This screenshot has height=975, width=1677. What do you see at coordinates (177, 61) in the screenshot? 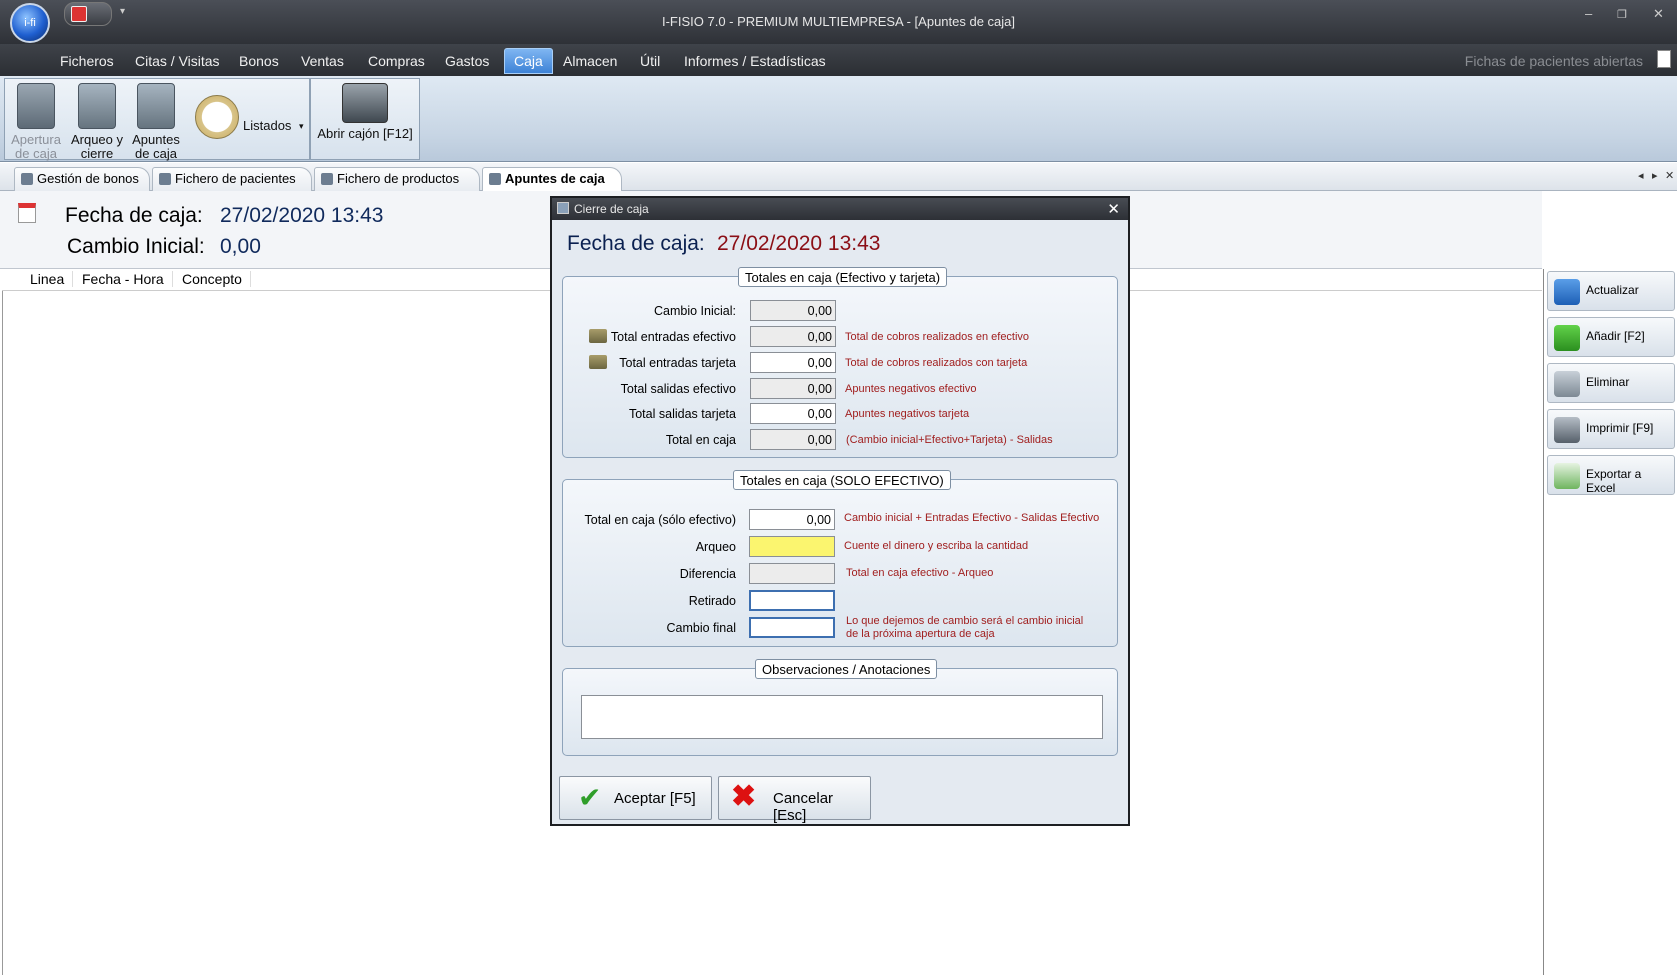
I see `menu-citas-visitas: Citas / Visitas` at bounding box center [177, 61].